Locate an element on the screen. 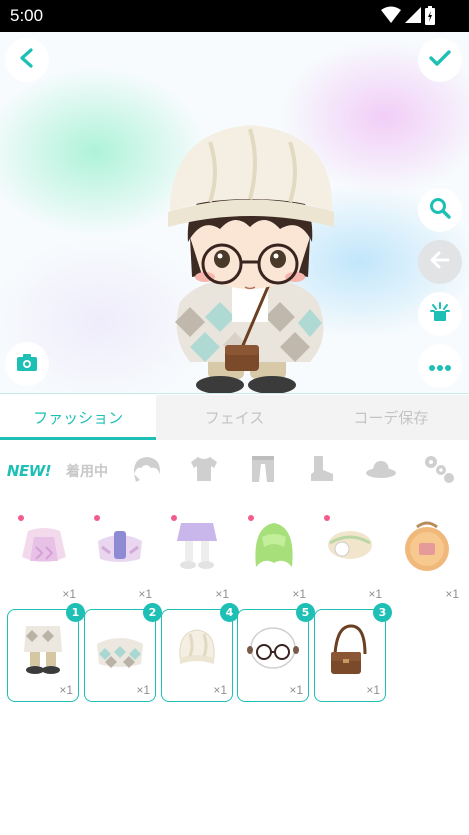 The image size is (469, 835). item-cookie-bag: ×1 is located at coordinates (427, 559).